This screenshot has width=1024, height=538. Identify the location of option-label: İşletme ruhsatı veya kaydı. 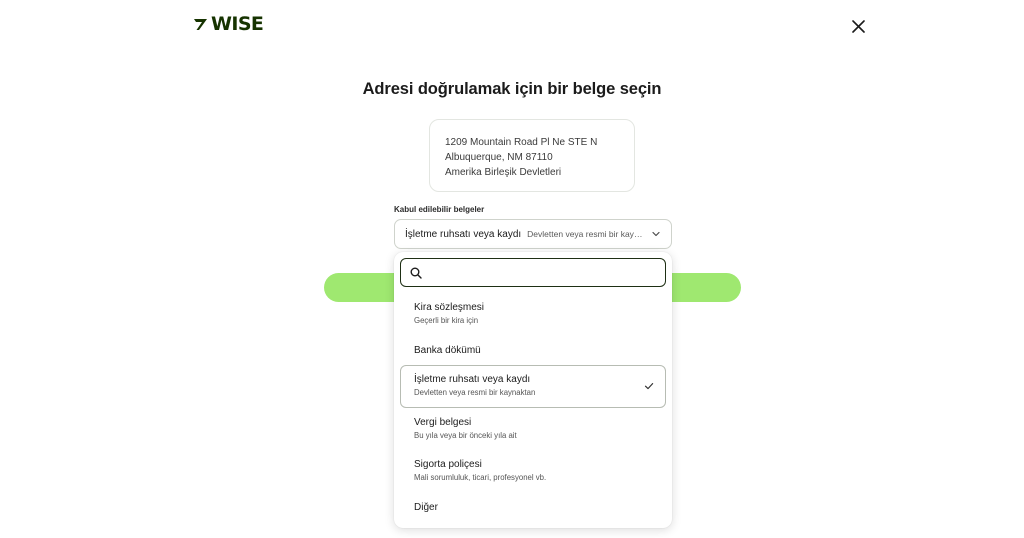
(472, 379).